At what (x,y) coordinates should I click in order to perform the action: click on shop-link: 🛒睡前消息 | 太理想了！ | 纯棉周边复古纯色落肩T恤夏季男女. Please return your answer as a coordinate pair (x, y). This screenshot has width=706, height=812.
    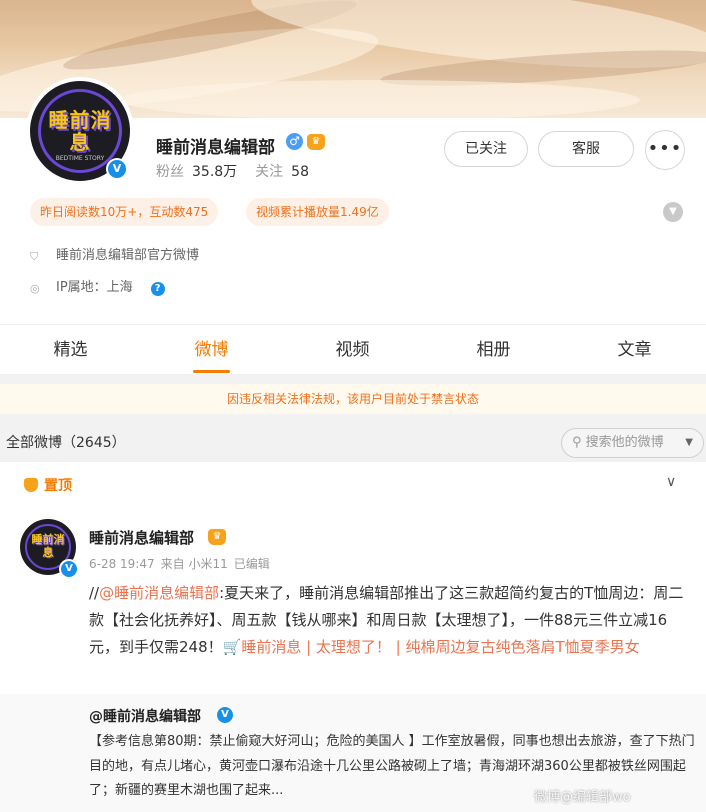
    Looking at the image, I should click on (431, 647).